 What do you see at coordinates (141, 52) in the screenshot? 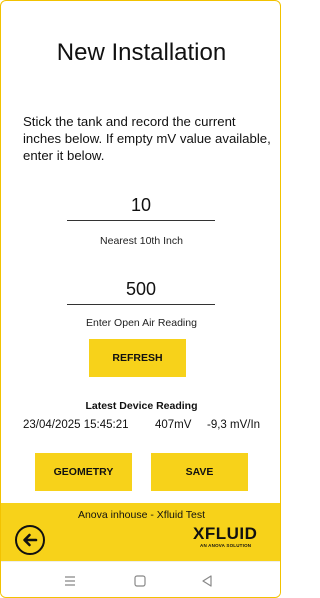
I see `page-title: New Installation` at bounding box center [141, 52].